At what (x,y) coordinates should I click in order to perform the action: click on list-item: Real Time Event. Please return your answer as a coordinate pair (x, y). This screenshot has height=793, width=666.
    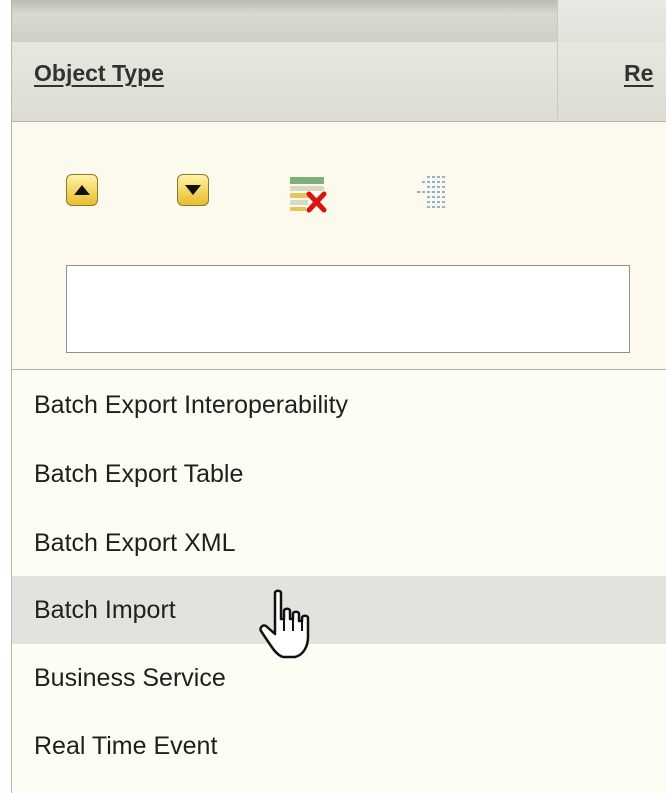
    Looking at the image, I should click on (339, 746).